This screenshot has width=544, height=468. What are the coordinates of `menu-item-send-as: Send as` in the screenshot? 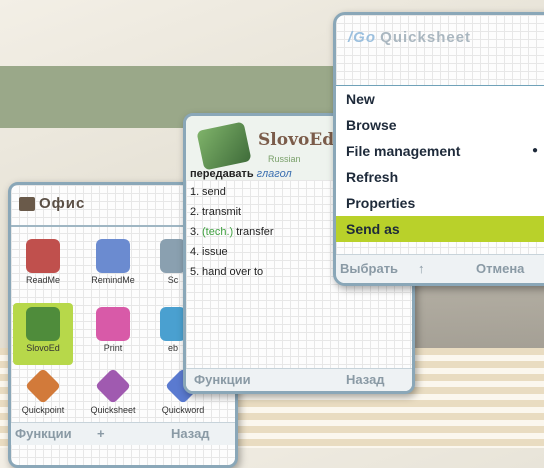 It's located at (440, 229).